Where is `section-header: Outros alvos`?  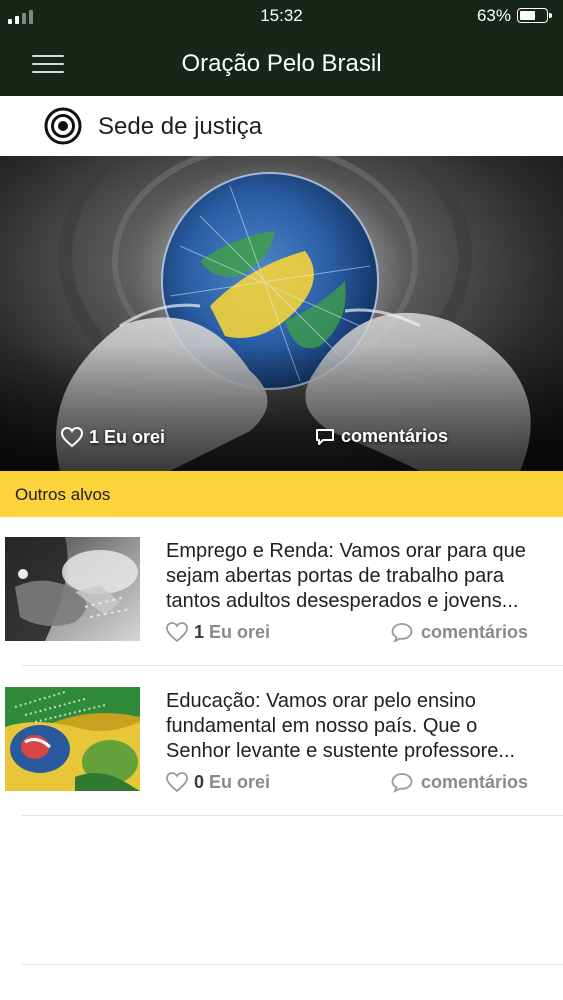 section-header: Outros alvos is located at coordinates (281, 494).